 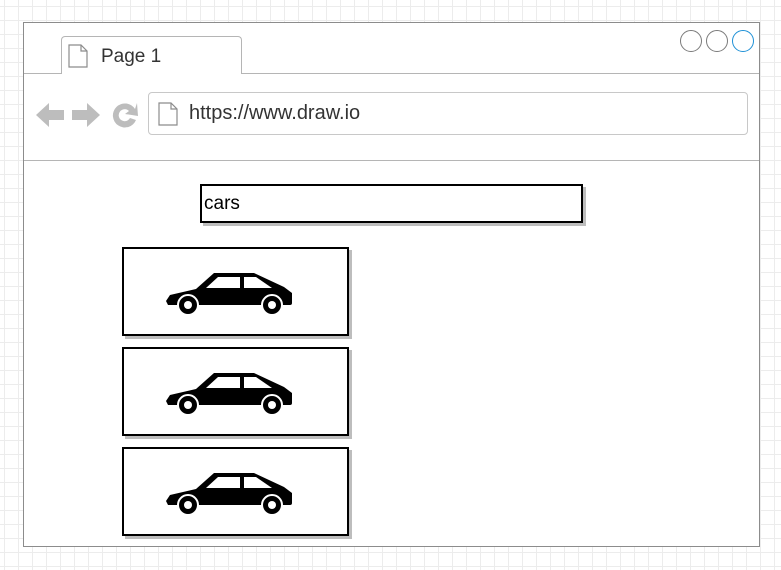 What do you see at coordinates (50, 115) in the screenshot?
I see `arrow-left-icon` at bounding box center [50, 115].